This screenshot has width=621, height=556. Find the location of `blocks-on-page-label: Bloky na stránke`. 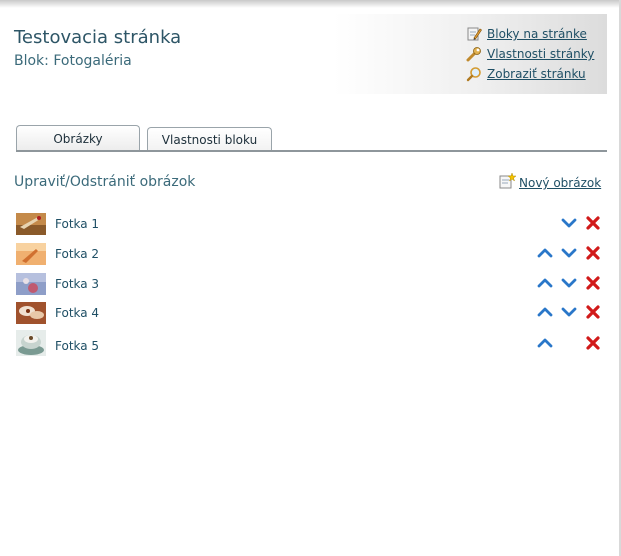

blocks-on-page-label: Bloky na stránke is located at coordinates (537, 34).